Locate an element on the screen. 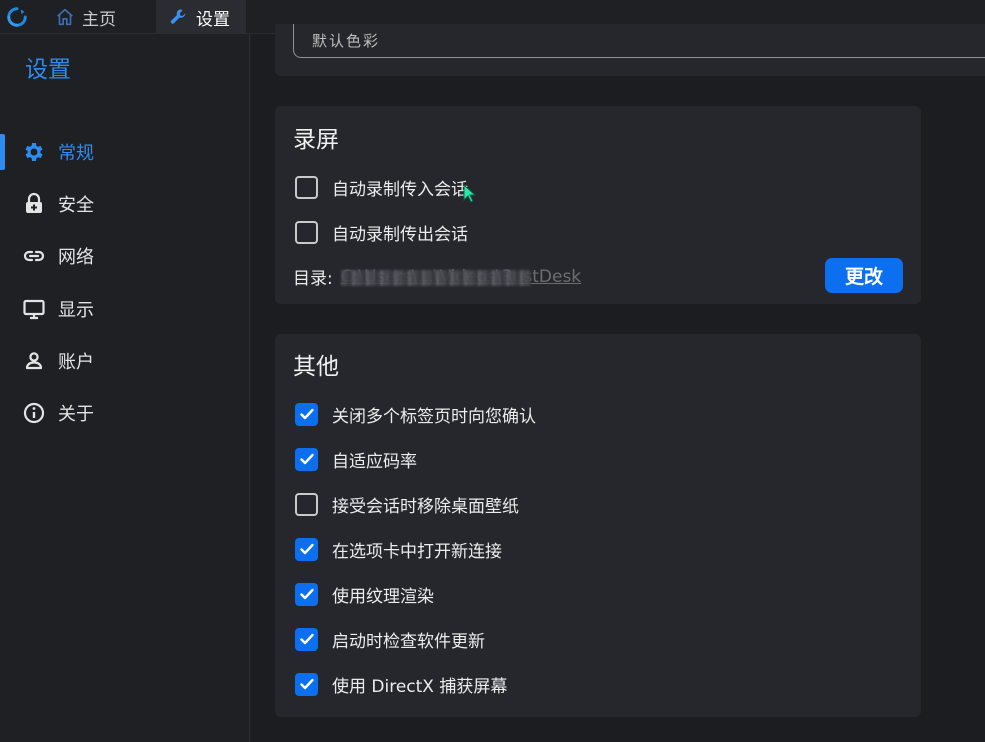 The height and width of the screenshot is (742, 985). option-check-updates: 启动时检查软件更新 is located at coordinates (390, 639).